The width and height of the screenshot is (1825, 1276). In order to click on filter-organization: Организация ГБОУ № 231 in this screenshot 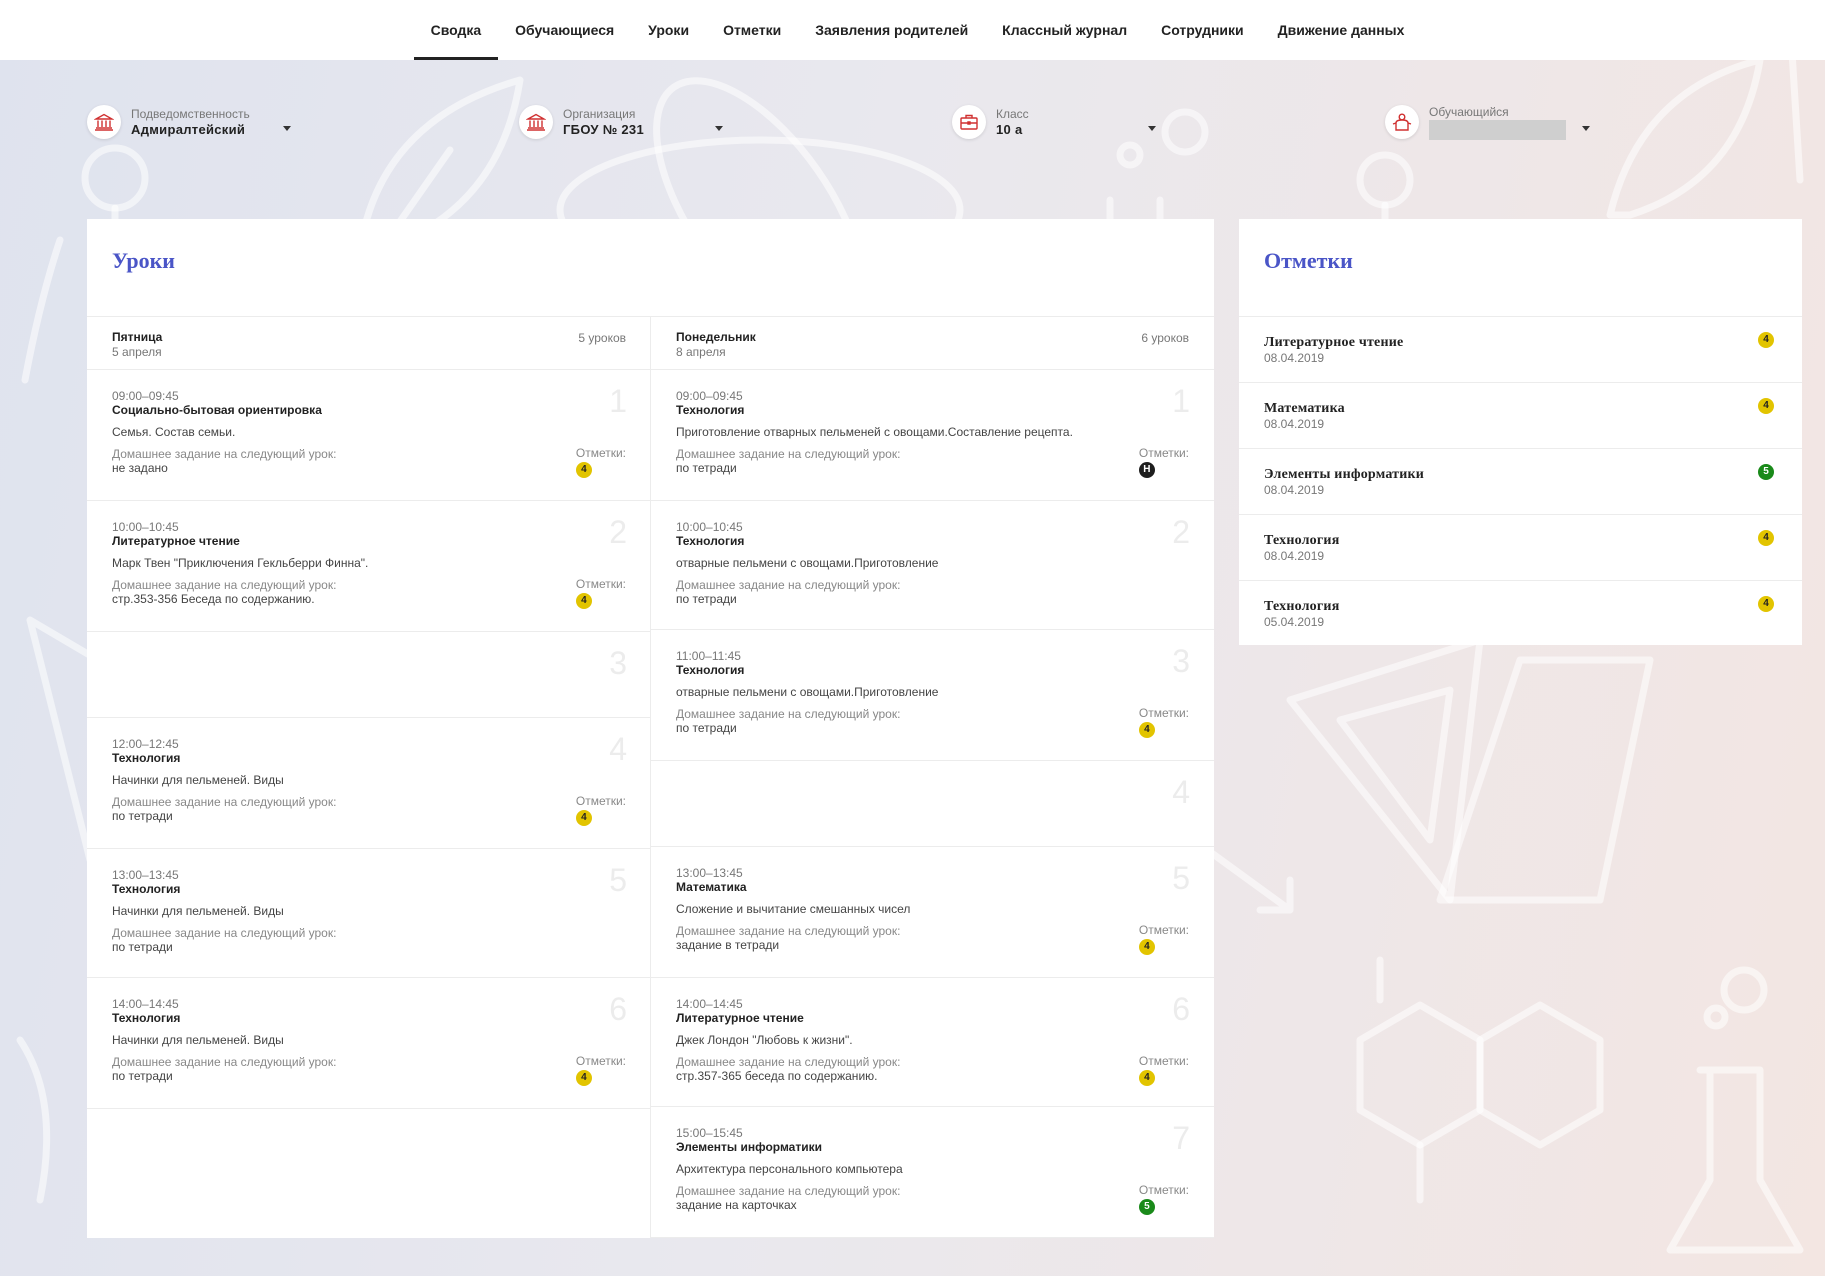, I will do `click(621, 122)`.